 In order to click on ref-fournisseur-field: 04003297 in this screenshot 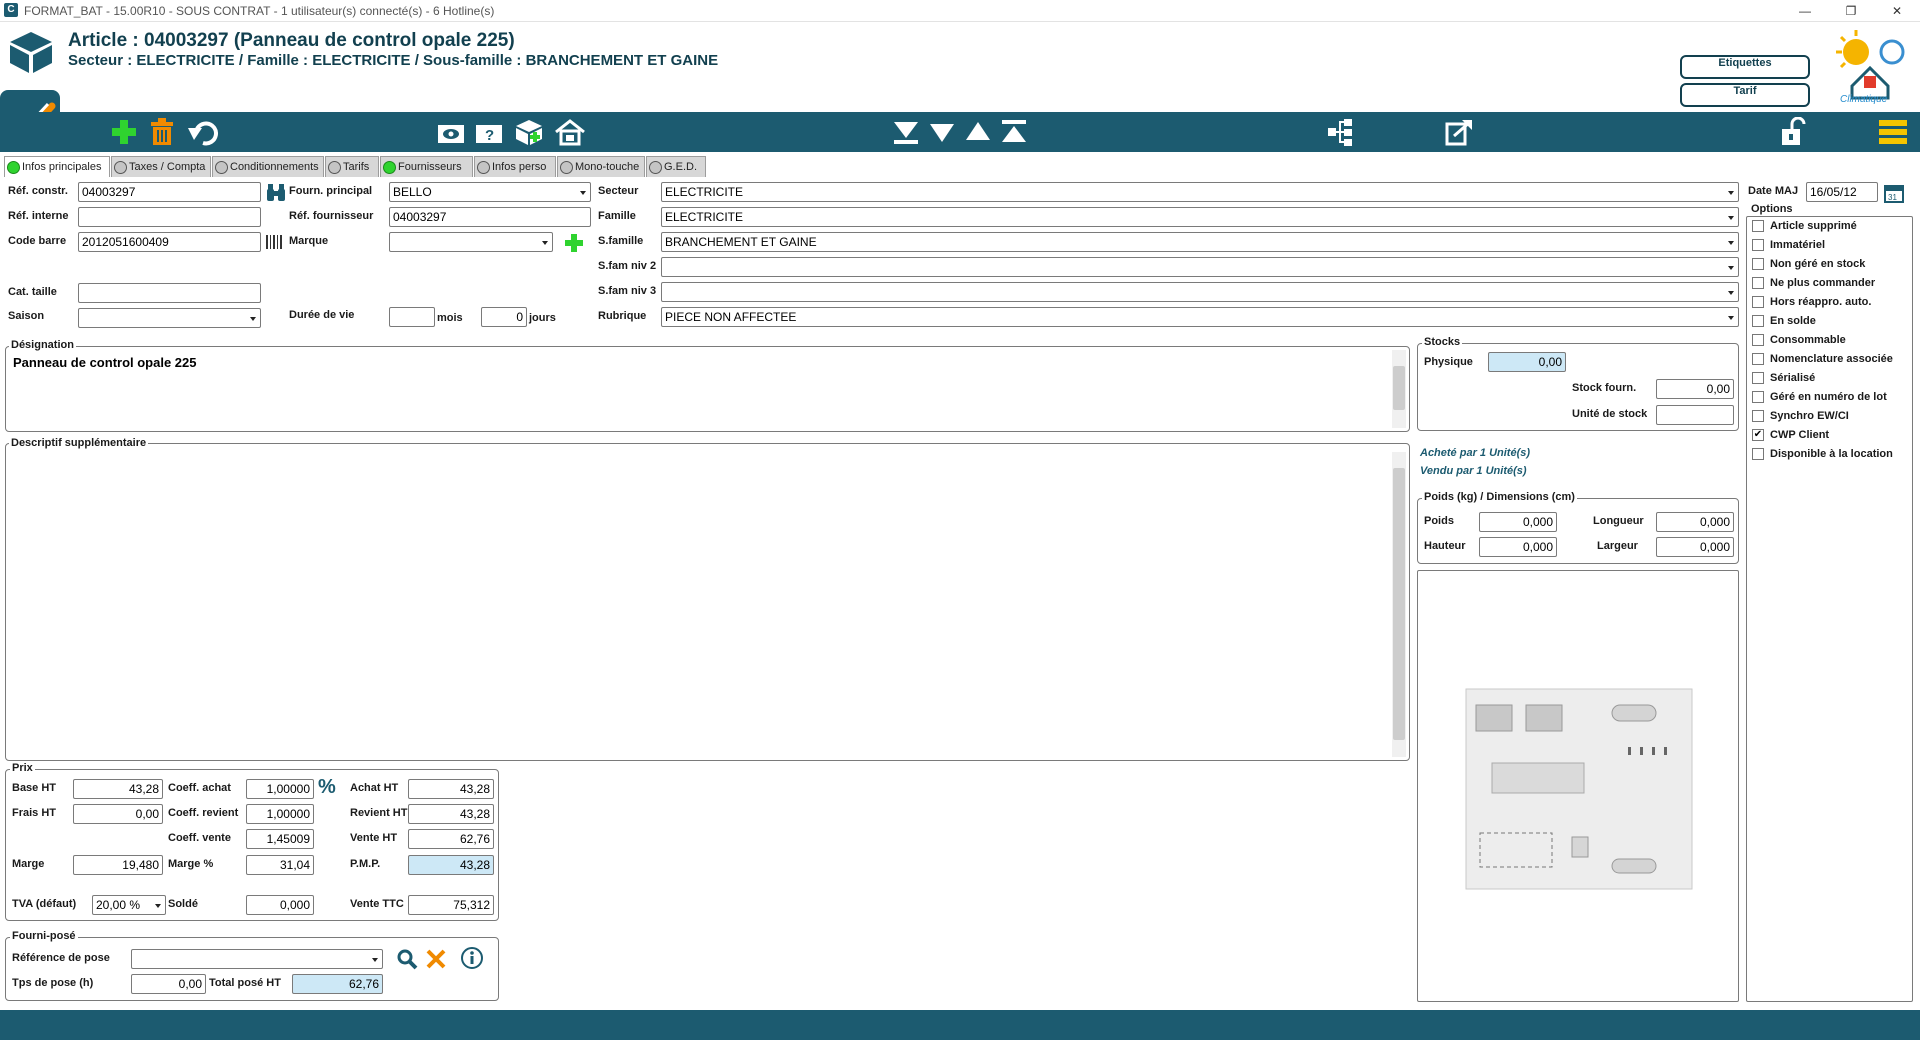, I will do `click(490, 217)`.